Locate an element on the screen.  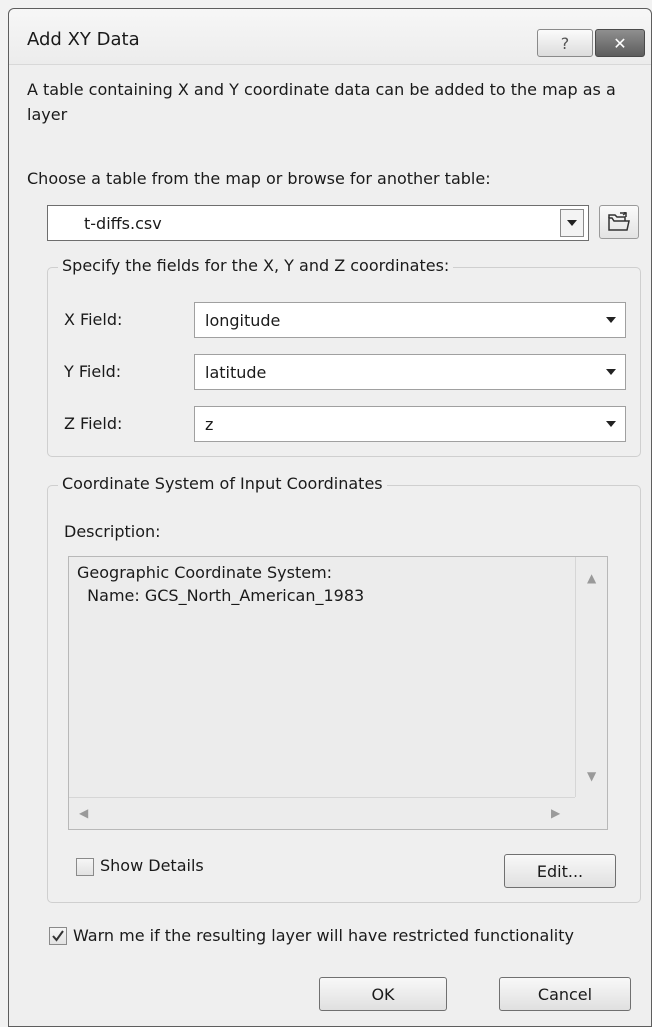
scroll-right-icon: ▶ is located at coordinates (555, 813).